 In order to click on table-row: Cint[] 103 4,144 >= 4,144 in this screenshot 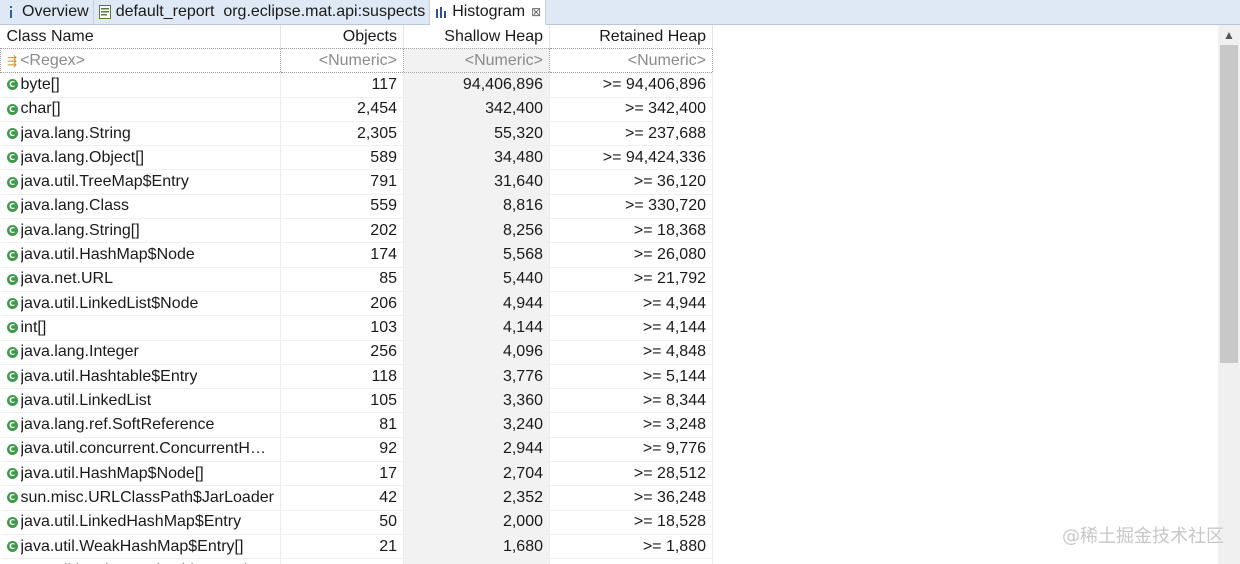, I will do `click(356, 328)`.